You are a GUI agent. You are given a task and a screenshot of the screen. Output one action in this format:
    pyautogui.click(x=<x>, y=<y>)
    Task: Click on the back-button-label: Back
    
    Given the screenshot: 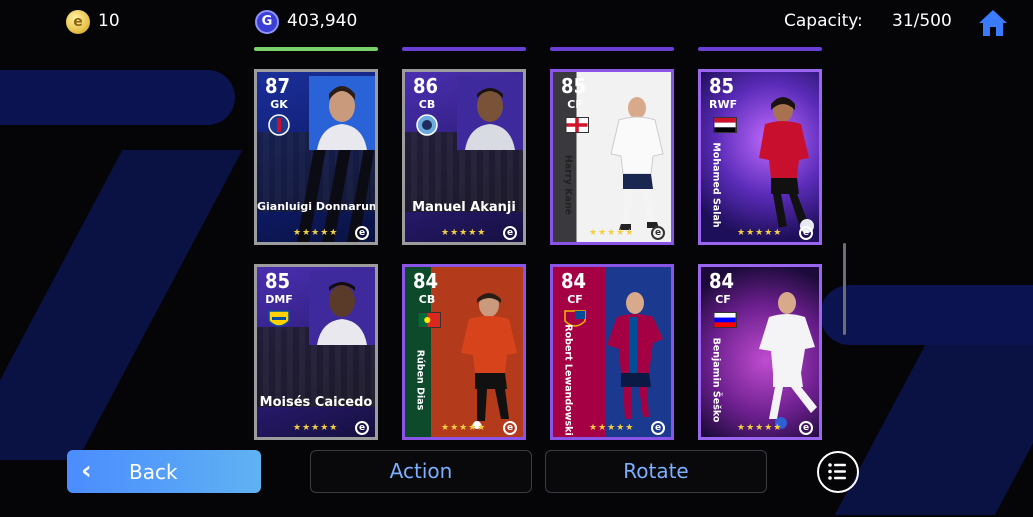 What is the action you would take?
    pyautogui.click(x=153, y=472)
    